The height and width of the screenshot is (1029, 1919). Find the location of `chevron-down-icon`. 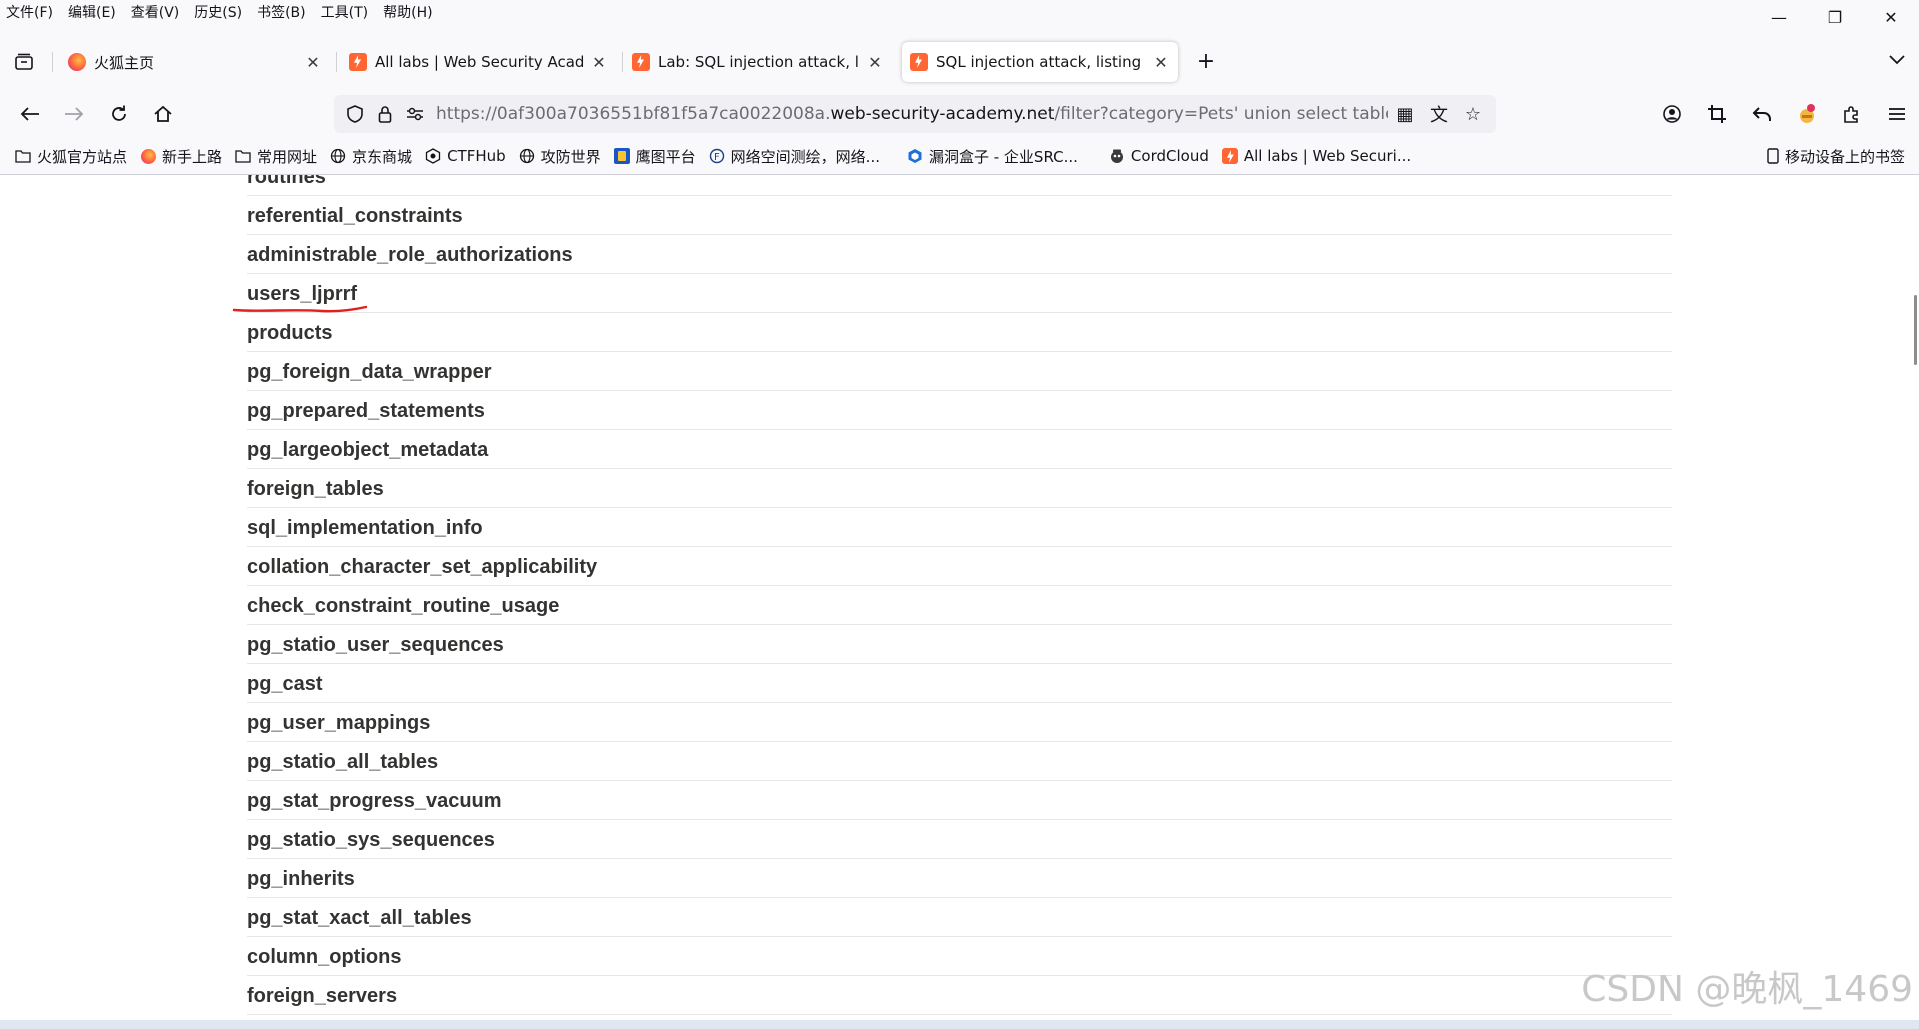

chevron-down-icon is located at coordinates (1897, 59).